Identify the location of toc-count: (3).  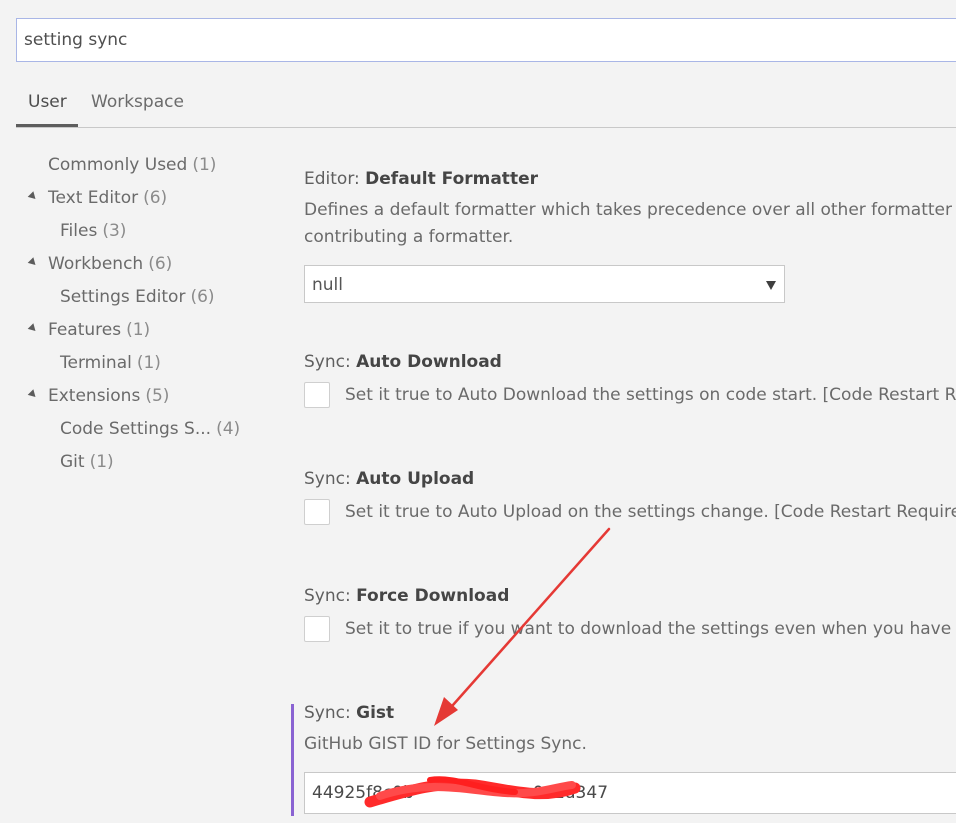
(114, 231).